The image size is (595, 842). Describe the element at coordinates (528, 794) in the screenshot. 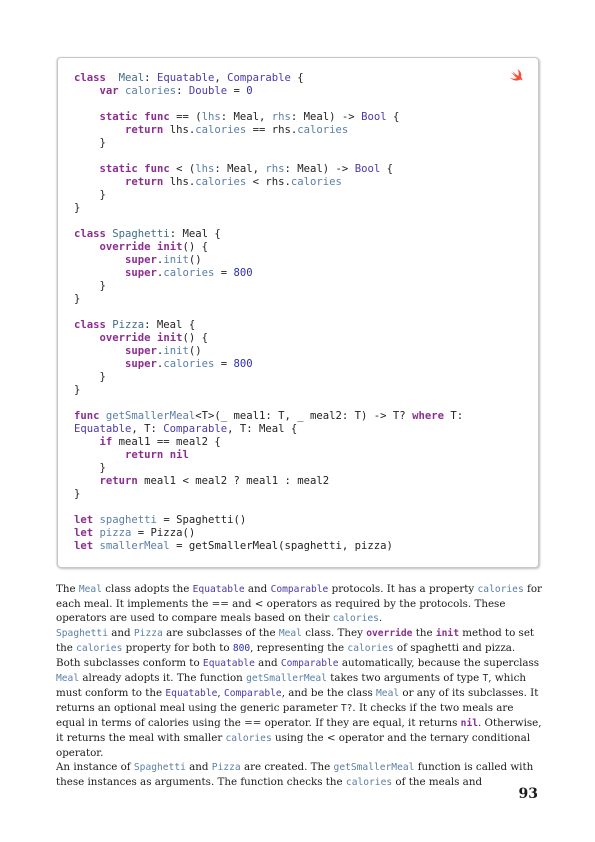

I see `page-number: 93` at that location.